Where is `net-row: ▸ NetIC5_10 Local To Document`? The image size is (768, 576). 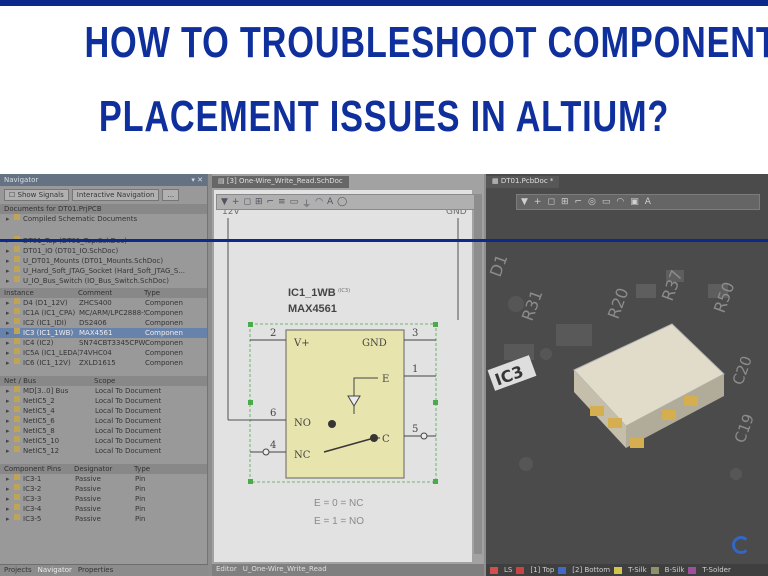
net-row: ▸ NetIC5_10 Local To Document is located at coordinates (103, 441).